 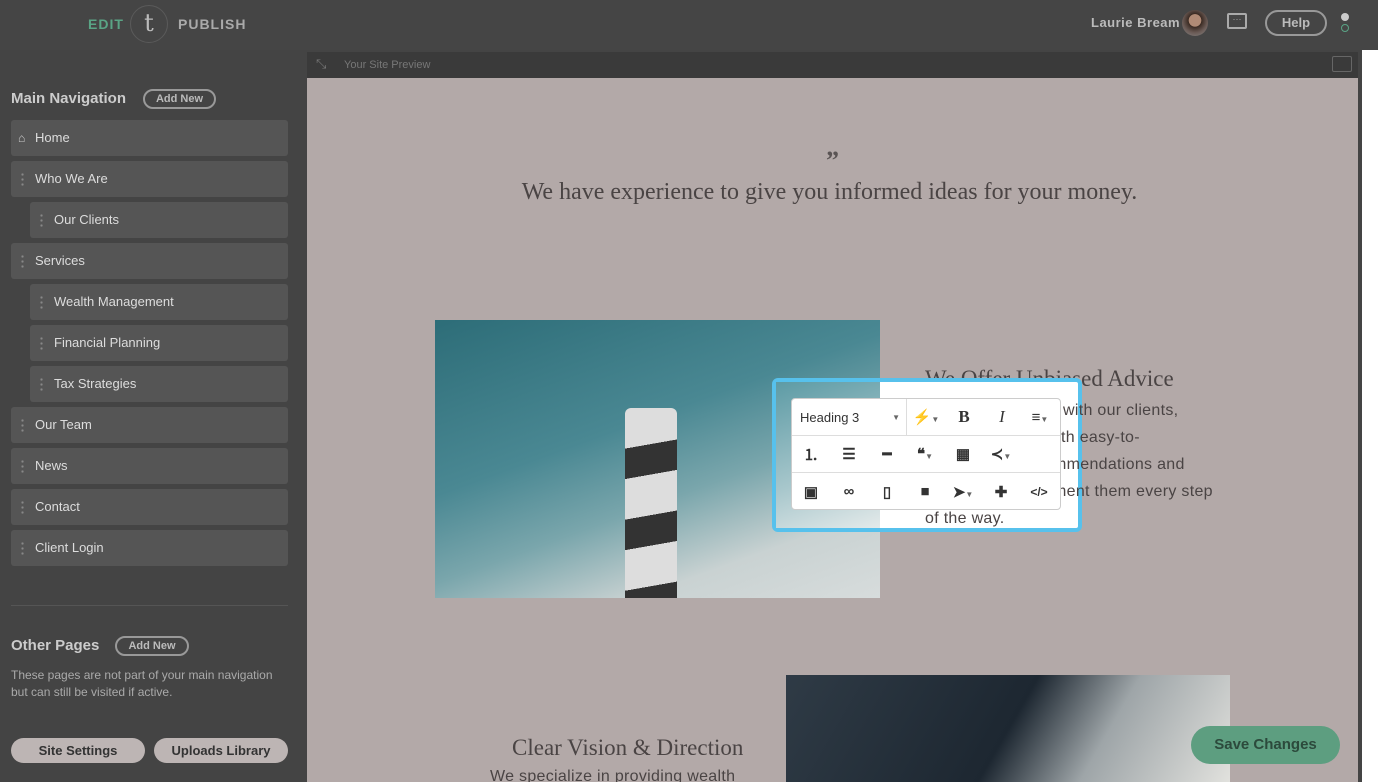 What do you see at coordinates (149, 179) in the screenshot?
I see `sidebar-item-who-we-are: Who We Are` at bounding box center [149, 179].